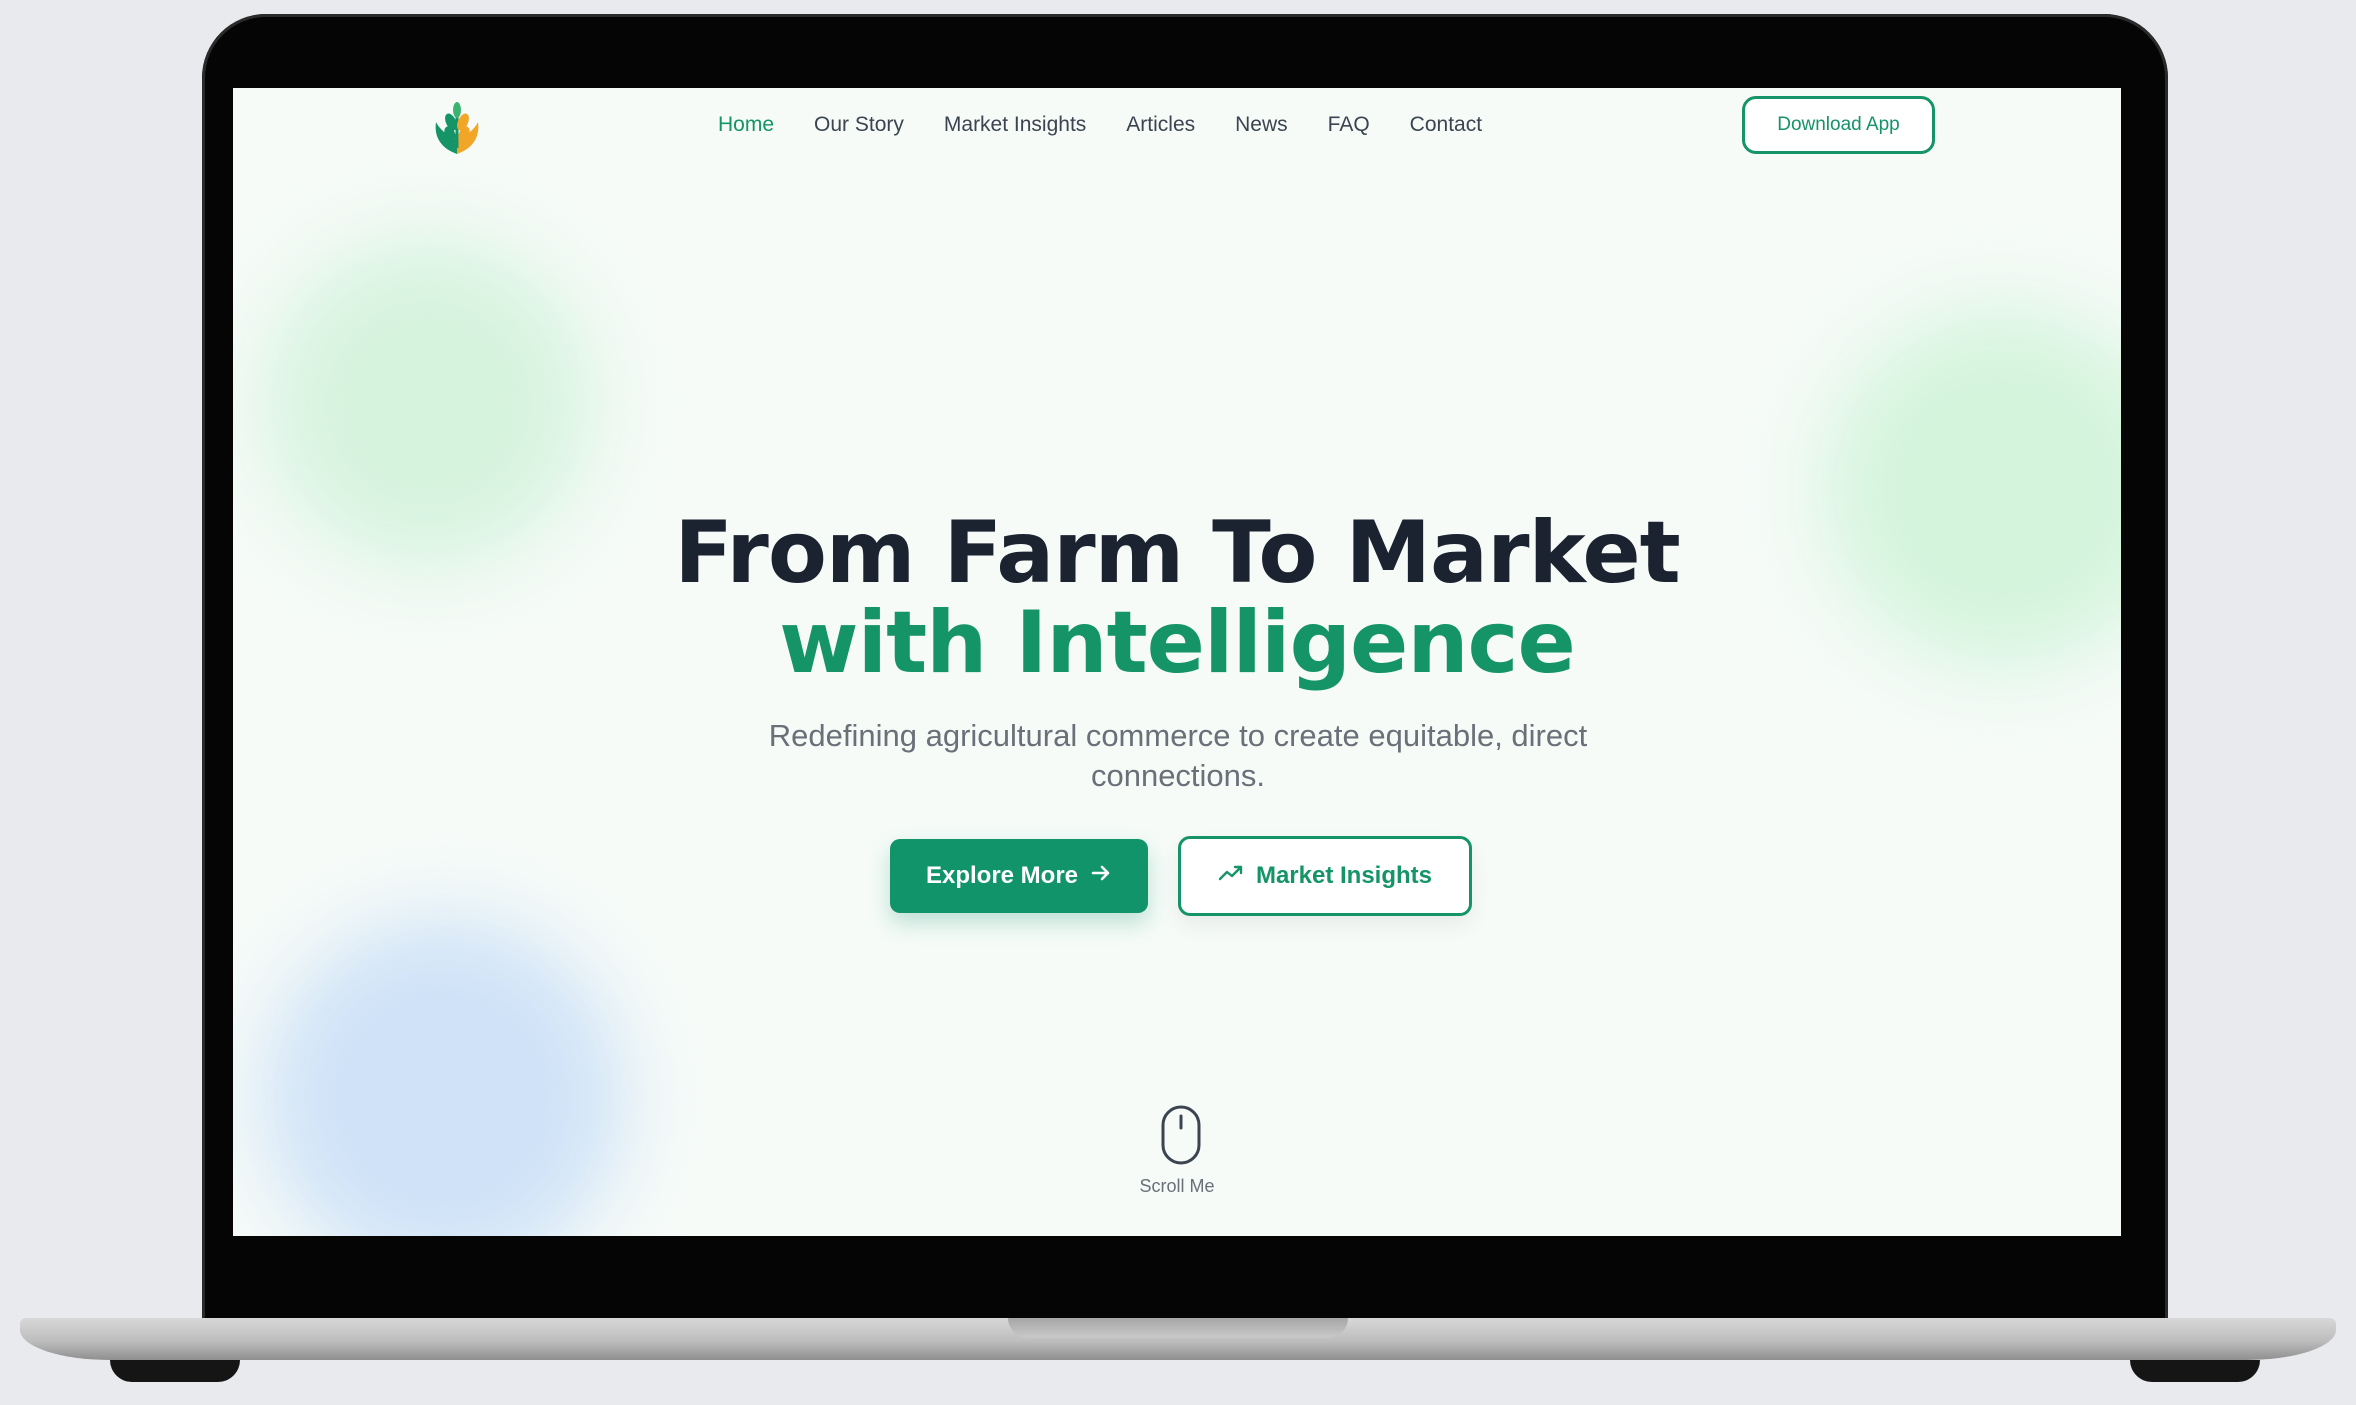 This screenshot has width=2356, height=1405. Describe the element at coordinates (1349, 125) in the screenshot. I see `nav-item-faq: FAQ` at that location.